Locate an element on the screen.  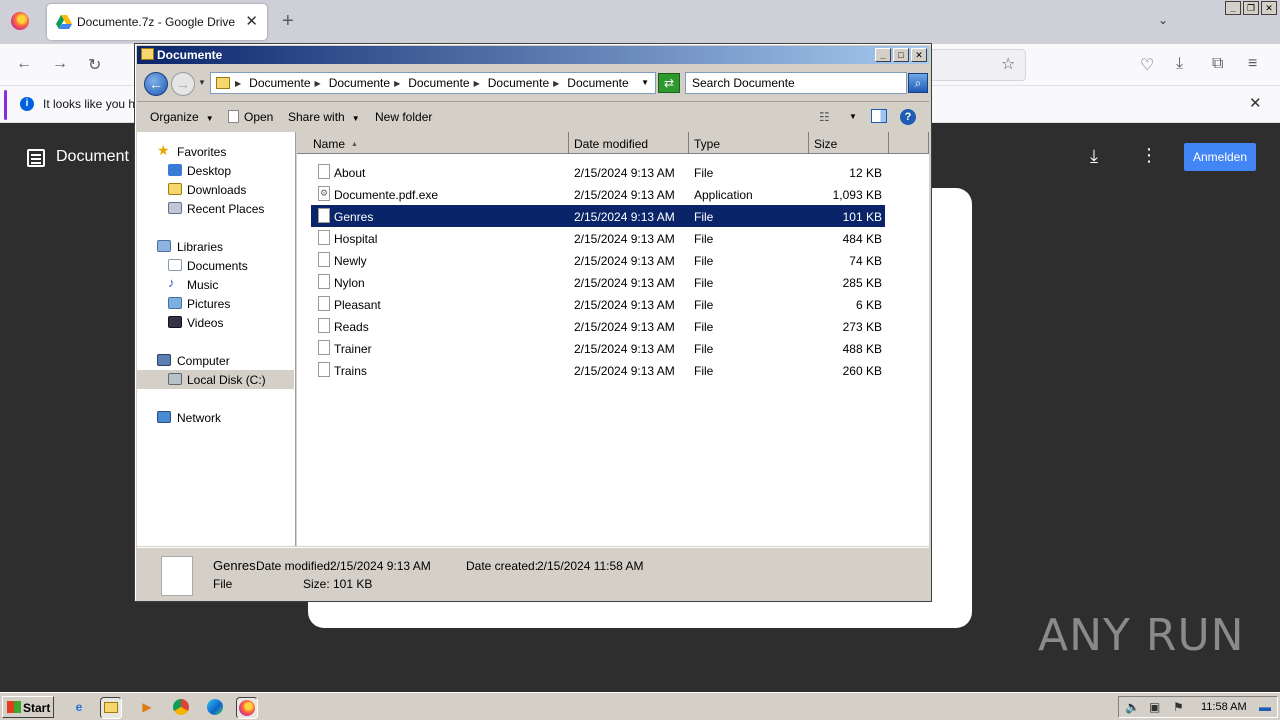
firefox-taskbar-icon is located at coordinates (247, 708).